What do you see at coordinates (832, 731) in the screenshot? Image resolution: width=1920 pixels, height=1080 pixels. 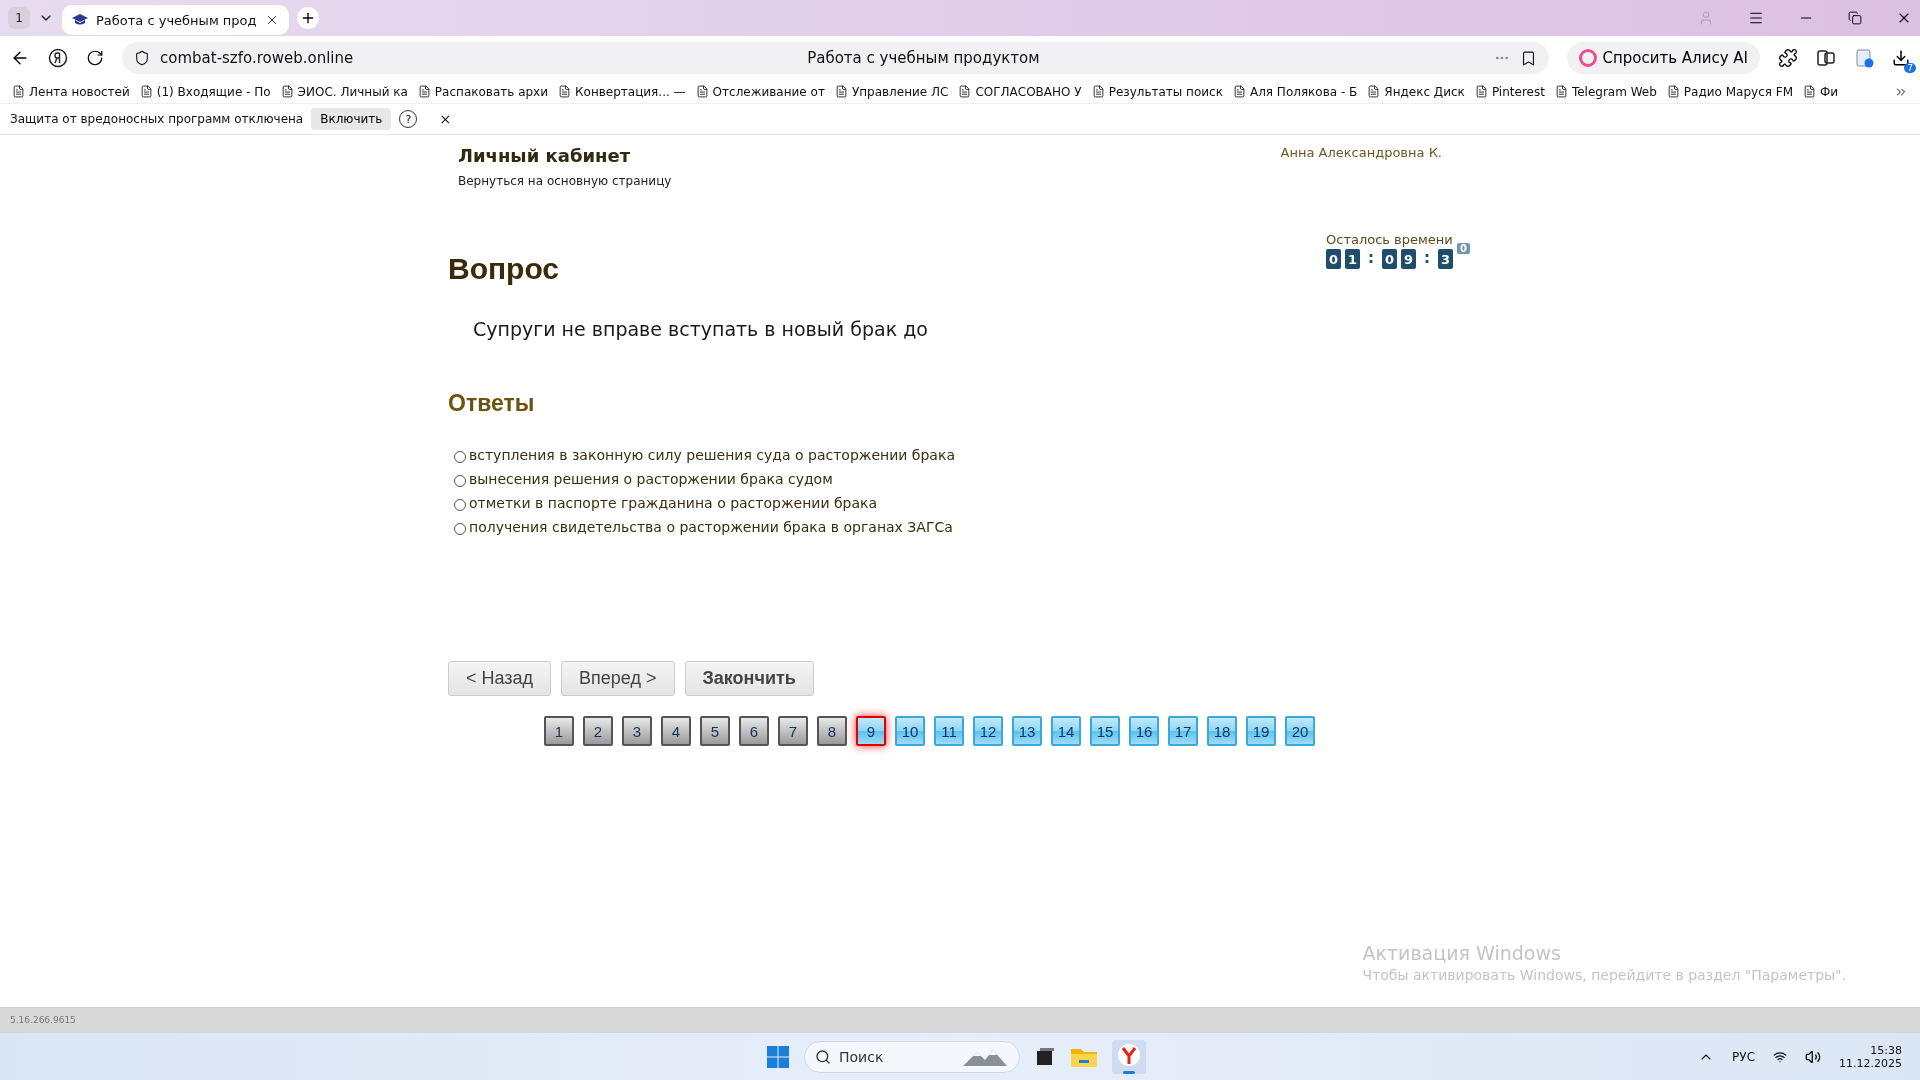 I see `question-number-button: 8` at bounding box center [832, 731].